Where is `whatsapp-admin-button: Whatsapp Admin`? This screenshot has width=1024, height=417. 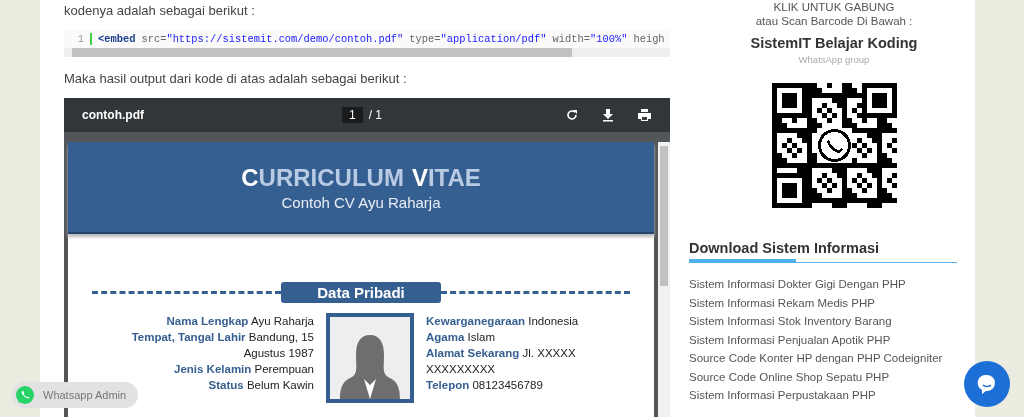 whatsapp-admin-button: Whatsapp Admin is located at coordinates (75, 395).